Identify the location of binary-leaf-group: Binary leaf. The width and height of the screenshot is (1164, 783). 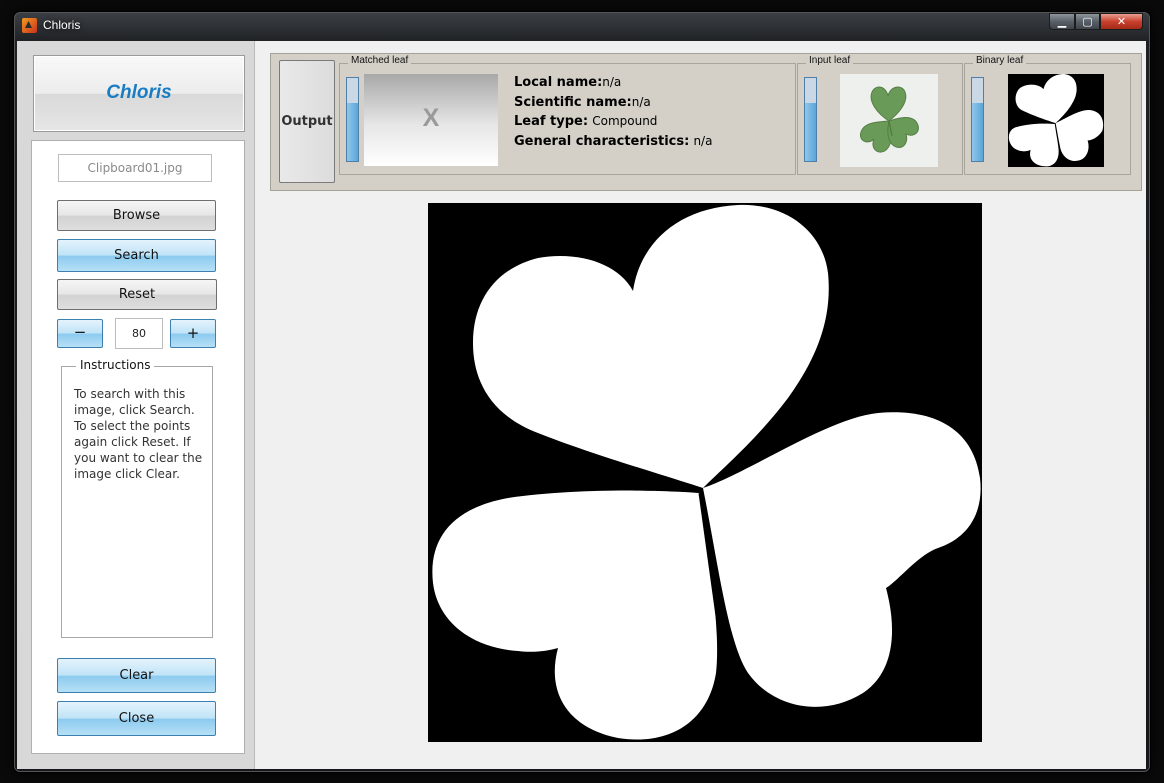
(1047, 115).